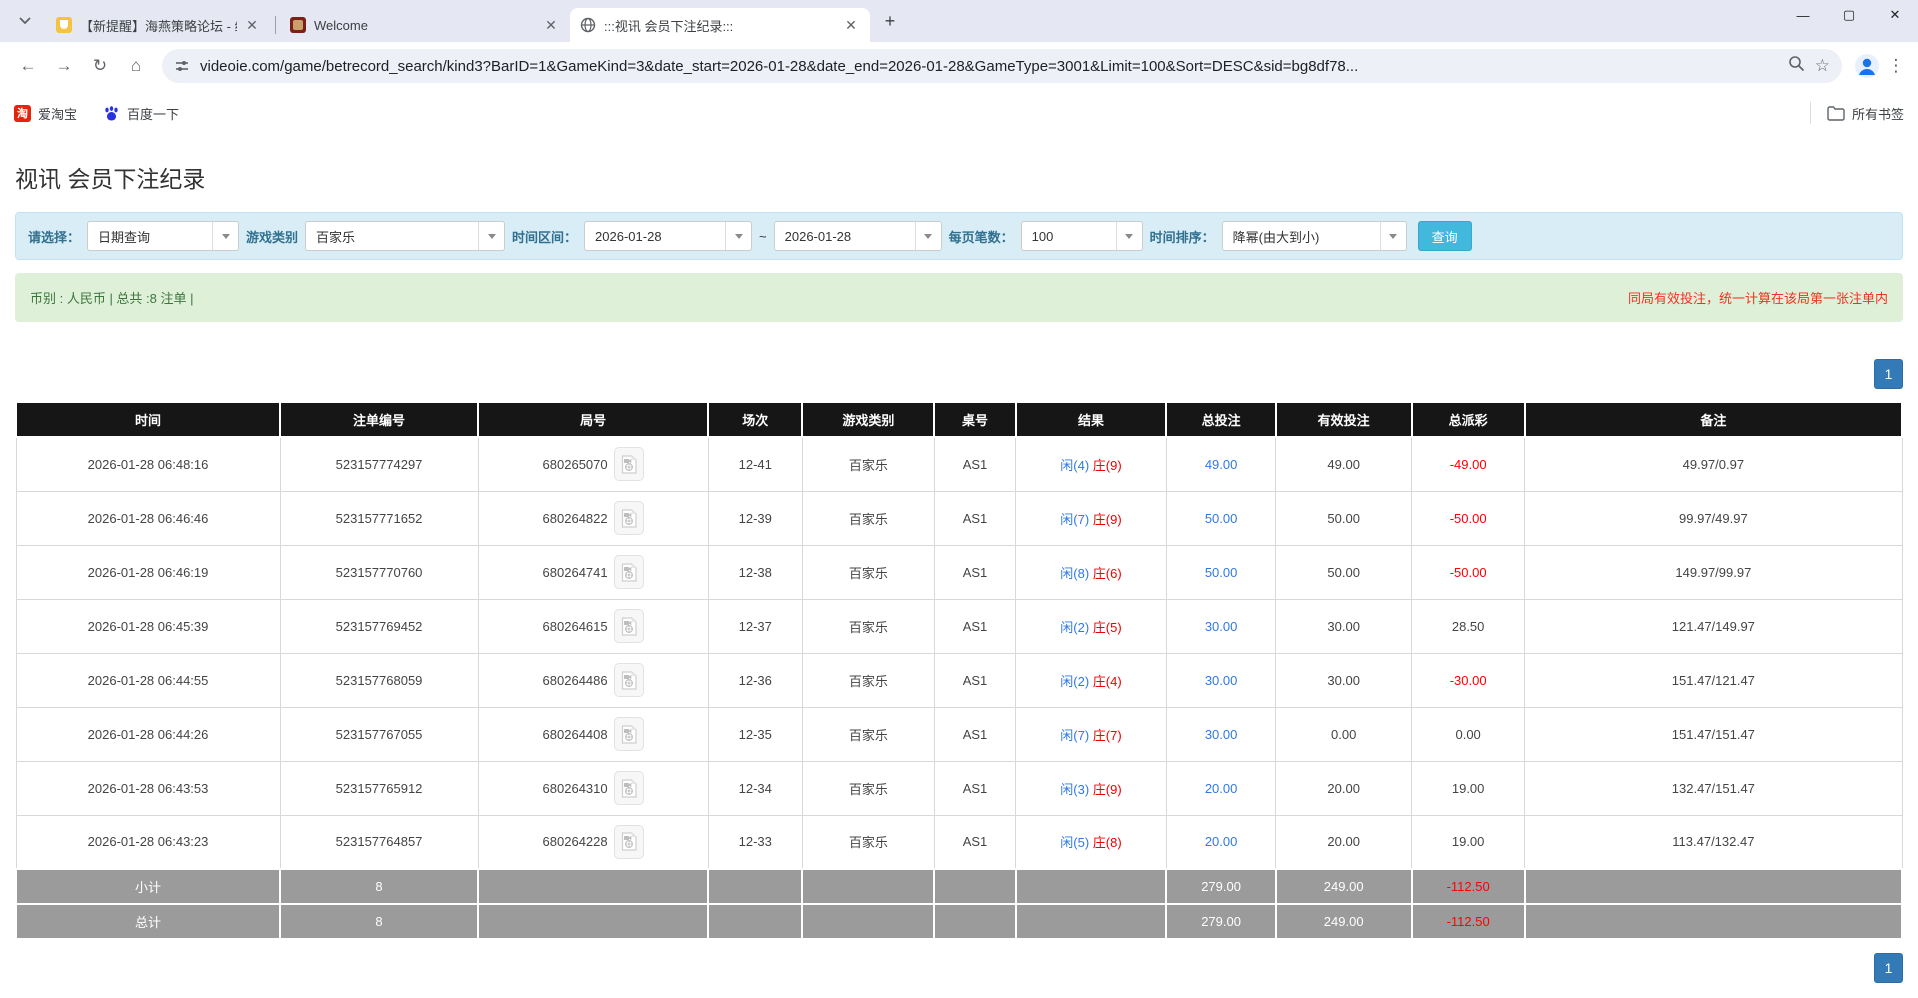 This screenshot has width=1918, height=998. What do you see at coordinates (593, 680) in the screenshot?
I see `cell-round-id: 680264486` at bounding box center [593, 680].